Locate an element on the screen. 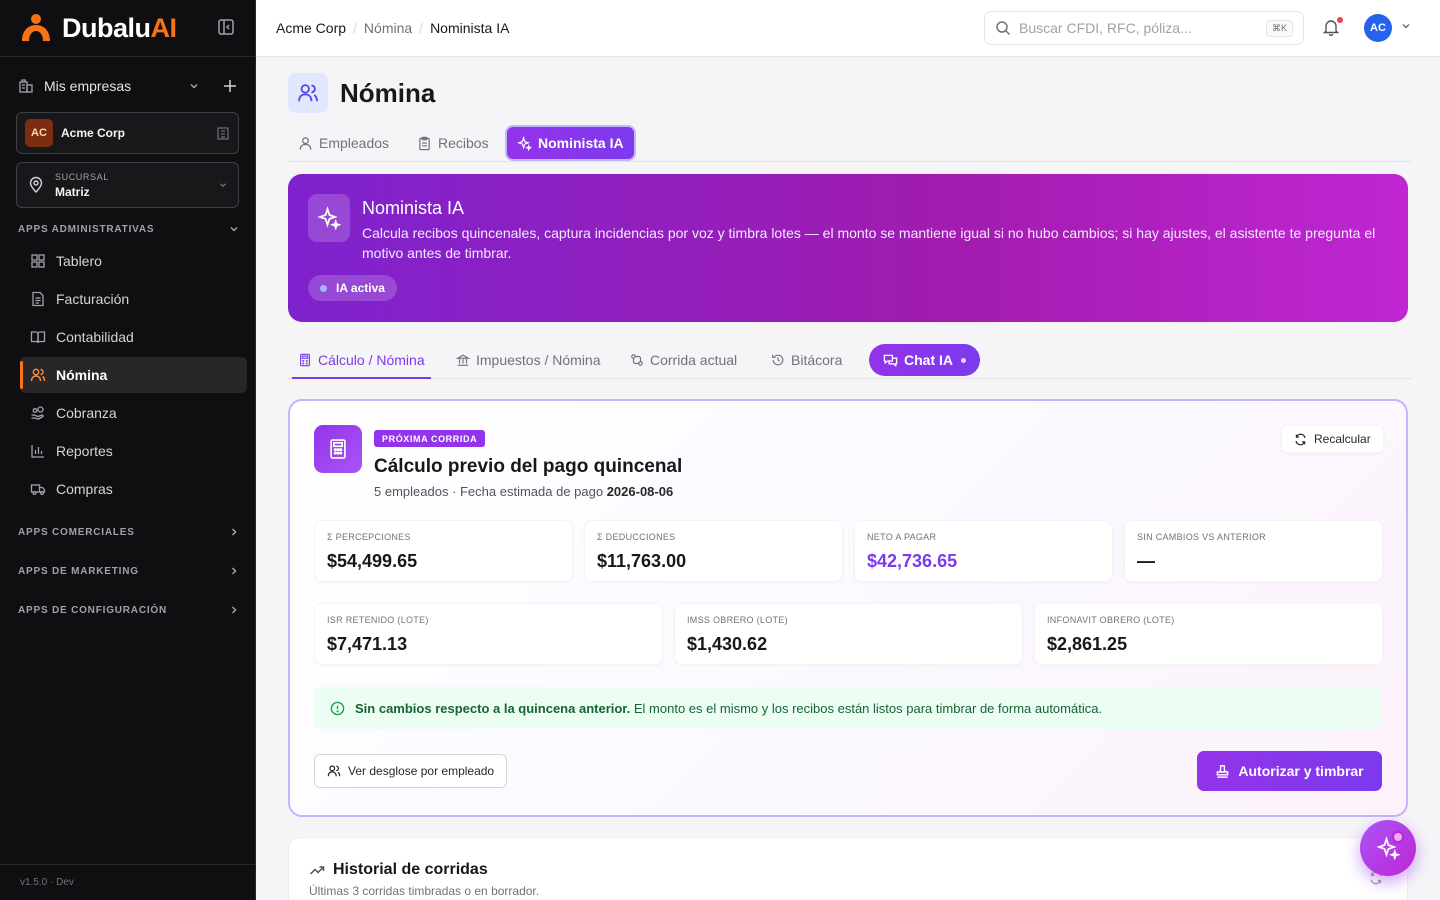 The width and height of the screenshot is (1440, 900). building-icon is located at coordinates (223, 133).